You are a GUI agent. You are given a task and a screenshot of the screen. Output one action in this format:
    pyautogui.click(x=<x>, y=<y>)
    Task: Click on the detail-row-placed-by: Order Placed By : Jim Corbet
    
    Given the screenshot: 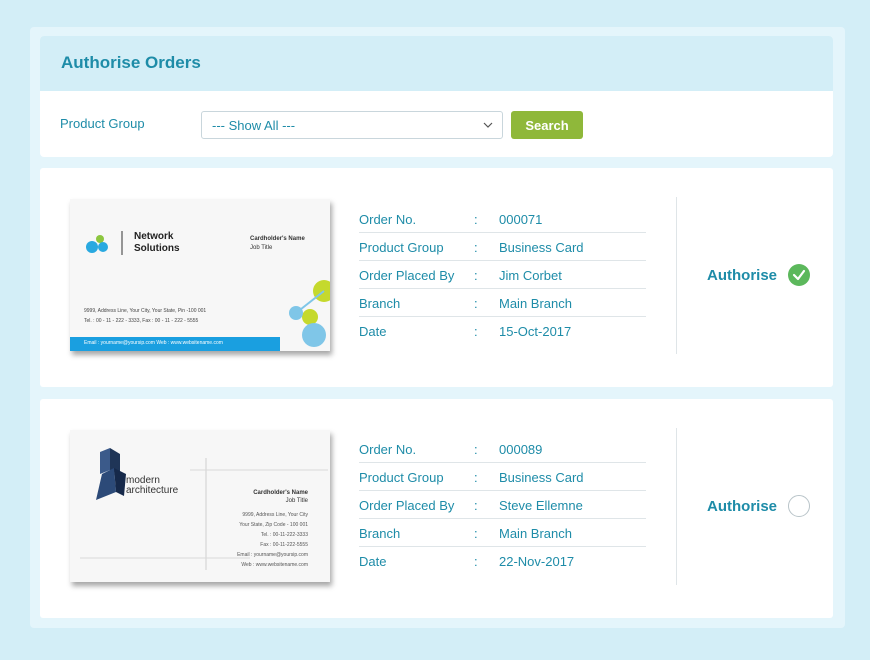 What is the action you would take?
    pyautogui.click(x=502, y=275)
    